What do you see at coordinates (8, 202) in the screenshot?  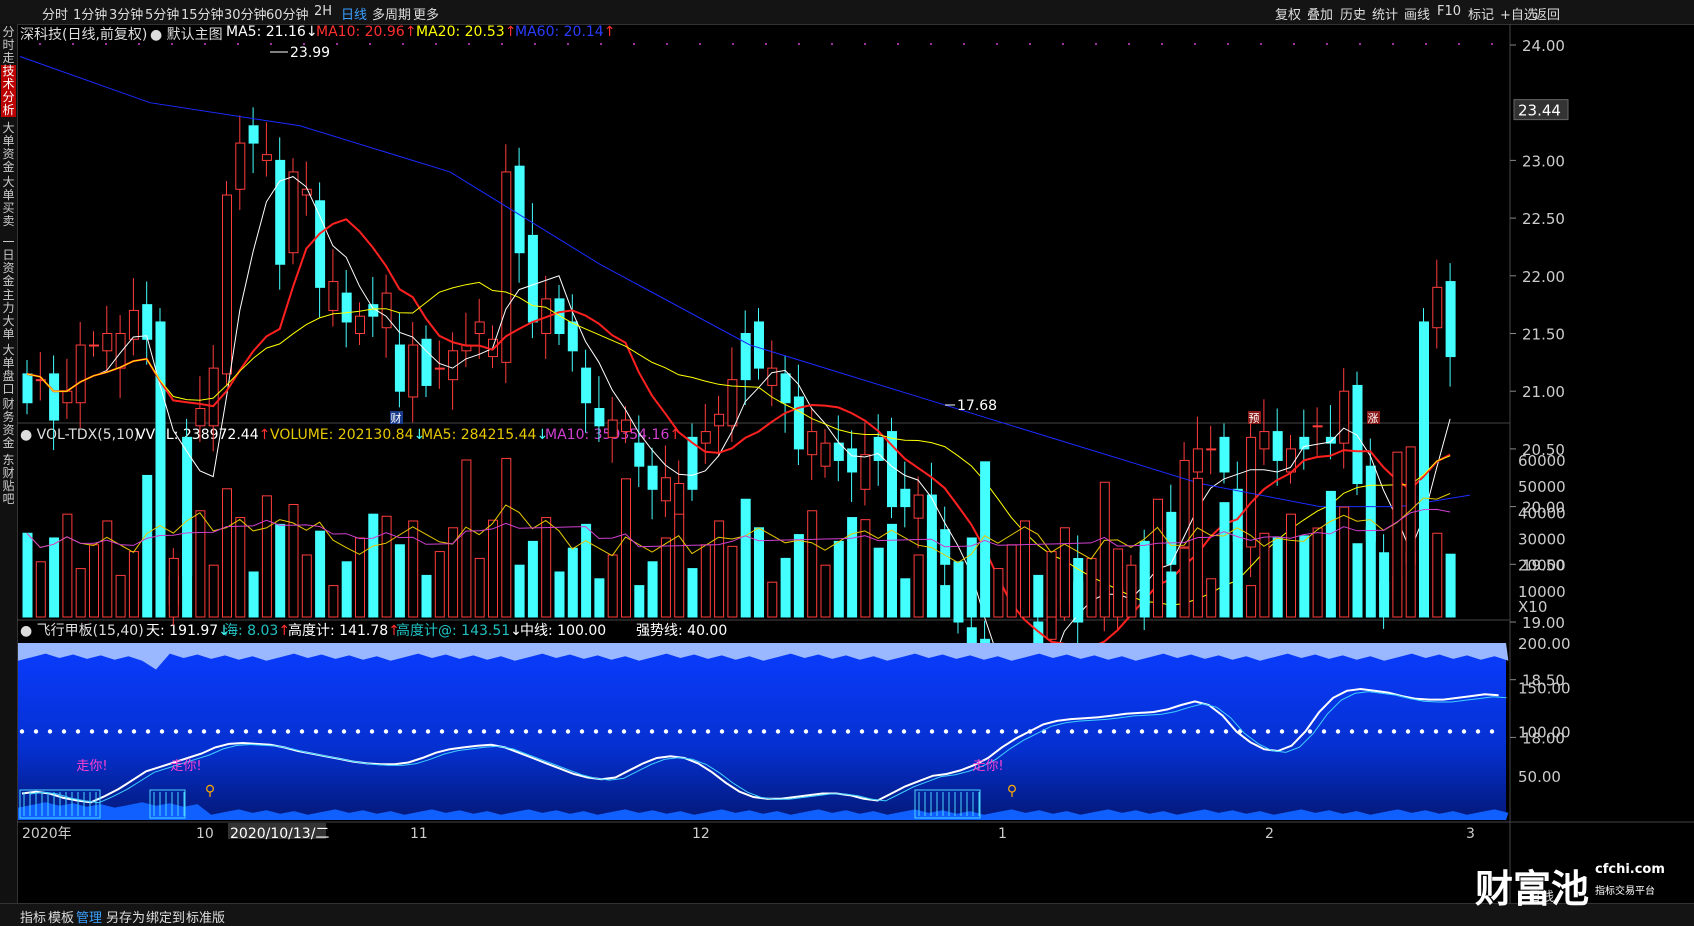 I see `side-tab-3: 大单买卖` at bounding box center [8, 202].